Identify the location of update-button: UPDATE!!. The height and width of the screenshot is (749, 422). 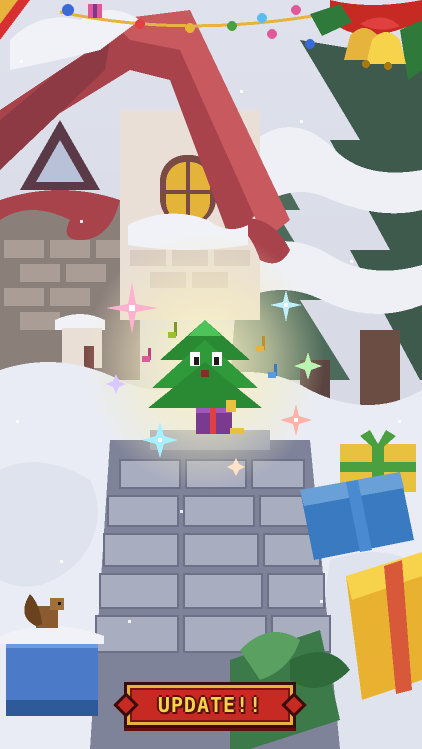
(210, 705).